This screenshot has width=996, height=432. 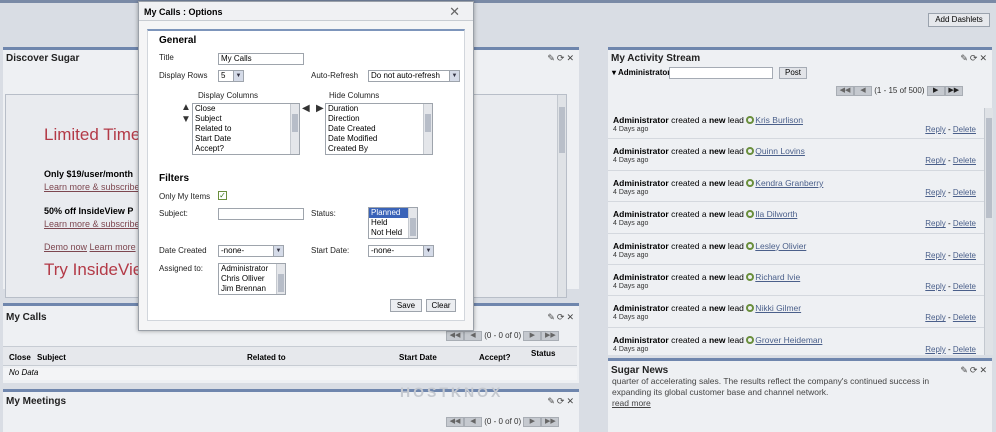 What do you see at coordinates (246, 119) in the screenshot?
I see `list-option: Subject` at bounding box center [246, 119].